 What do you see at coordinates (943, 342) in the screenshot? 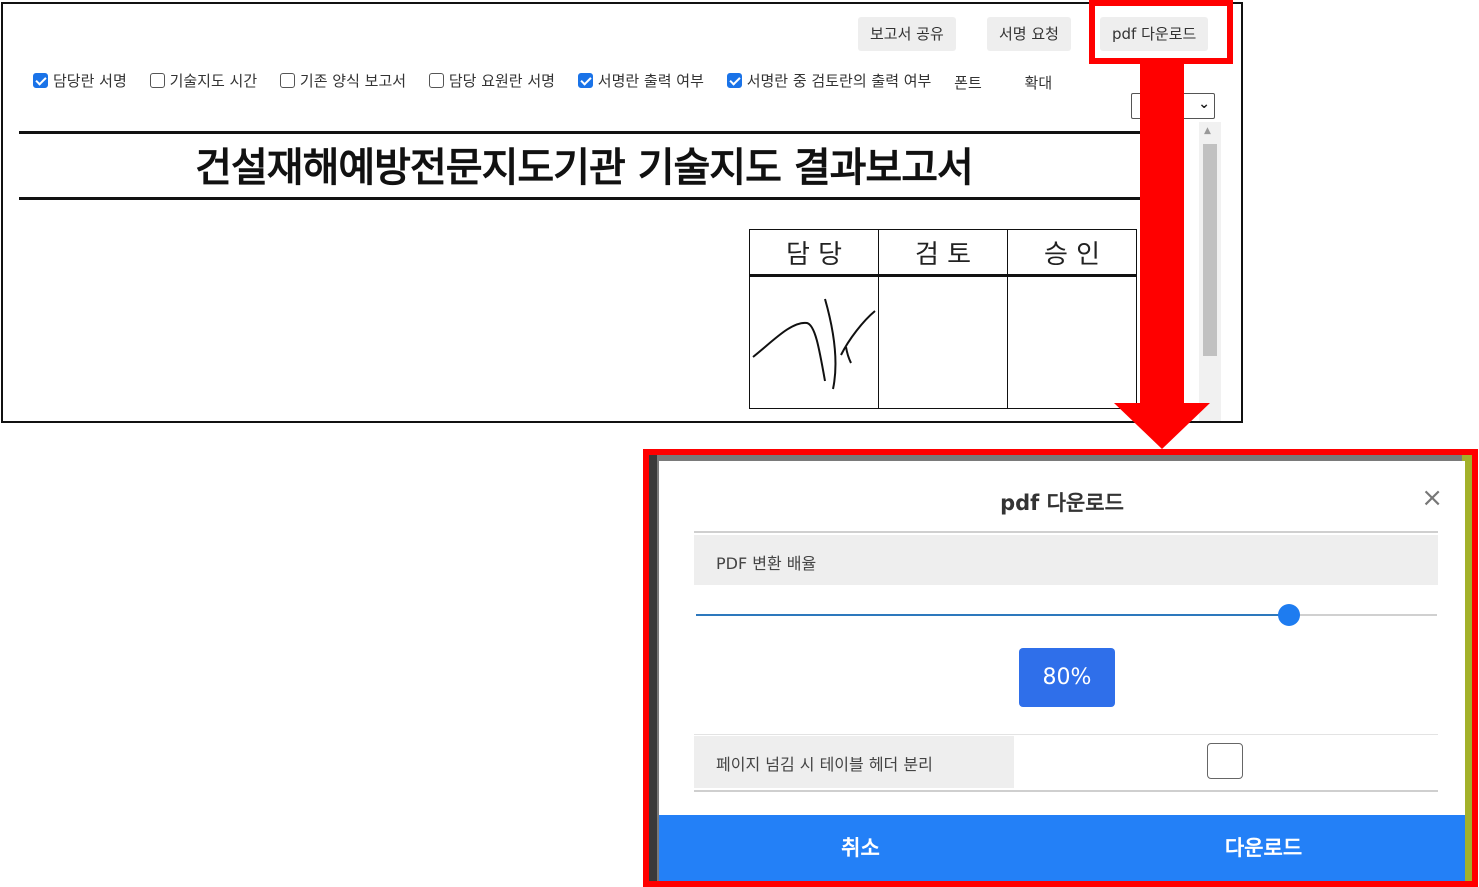
I see `sign-cell-review` at bounding box center [943, 342].